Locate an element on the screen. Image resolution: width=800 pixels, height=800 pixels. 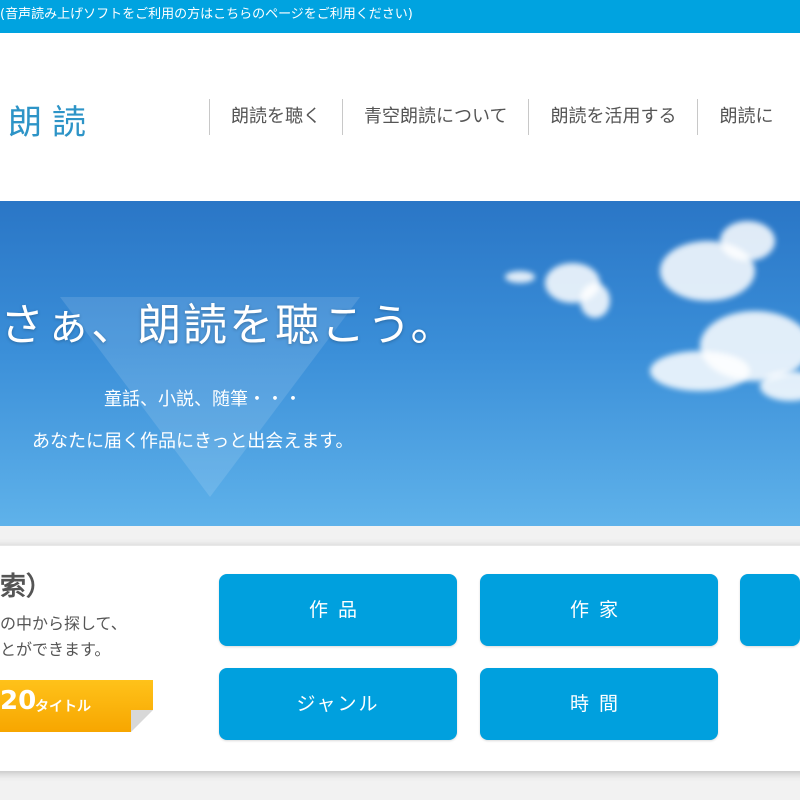
search-by-work-button: 作品 is located at coordinates (338, 610).